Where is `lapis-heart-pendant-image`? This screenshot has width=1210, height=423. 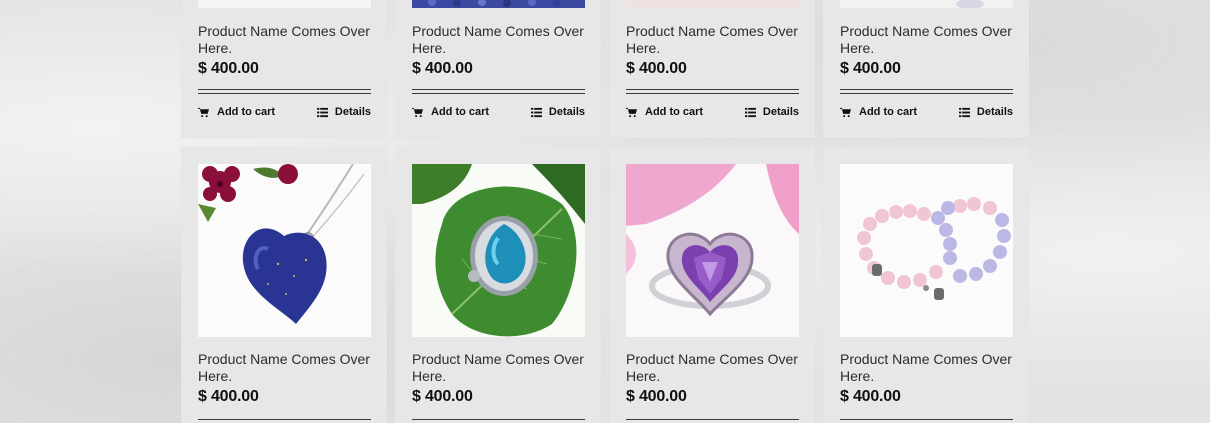
lapis-heart-pendant-image is located at coordinates (284, 250).